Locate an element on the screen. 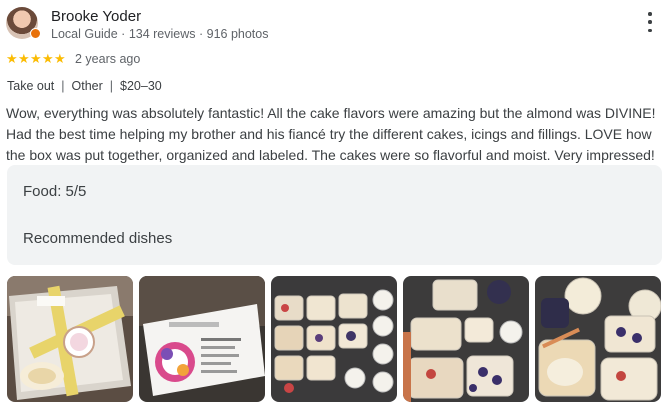  reviewer-meta: Local Guide · 134 reviews · 916 photos is located at coordinates (160, 34).